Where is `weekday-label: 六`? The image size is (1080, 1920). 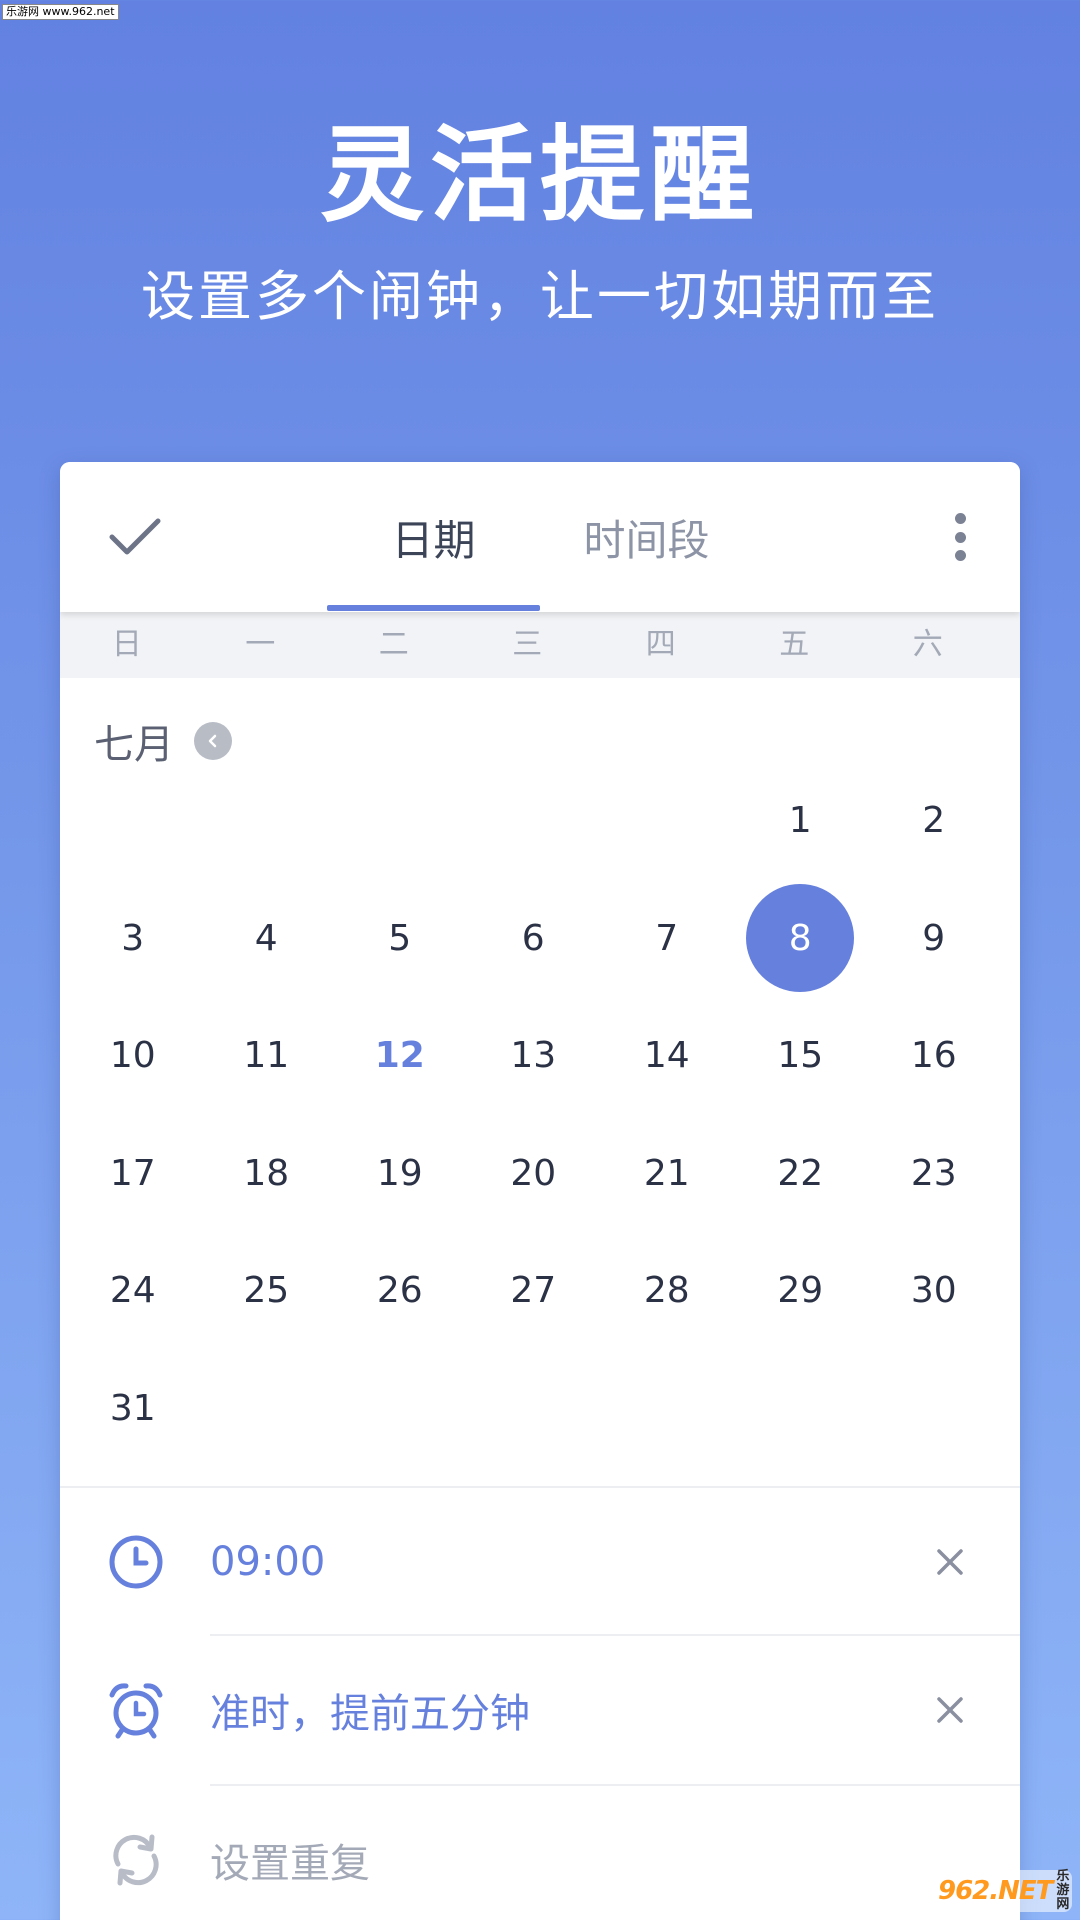 weekday-label: 六 is located at coordinates (927, 644).